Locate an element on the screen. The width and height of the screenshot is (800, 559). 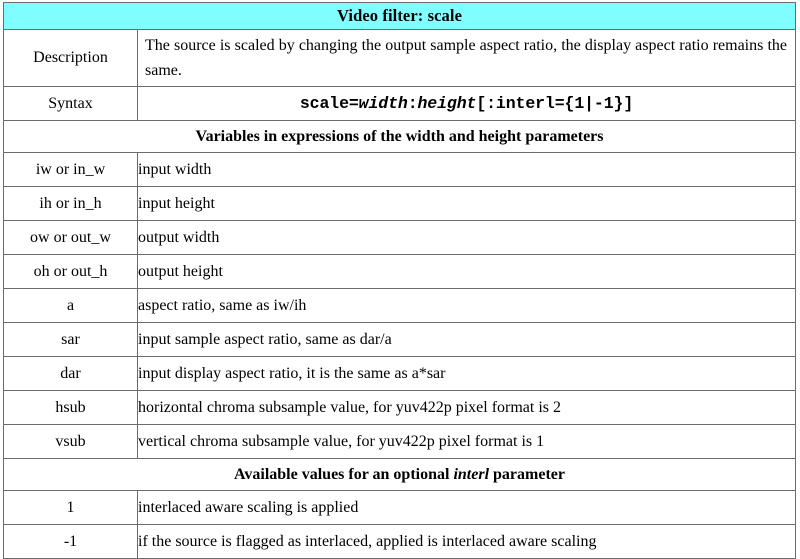
variable-name: hsub is located at coordinates (70, 407).